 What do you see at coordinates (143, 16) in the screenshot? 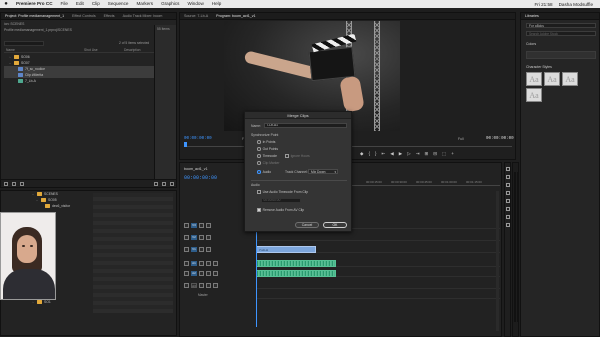
I see `tab-audio-mixer: Audio Track Mixer: boom` at bounding box center [143, 16].